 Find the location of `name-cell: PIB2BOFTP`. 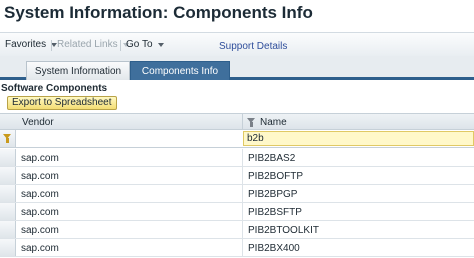

name-cell: PIB2BOFTP is located at coordinates (272, 175).